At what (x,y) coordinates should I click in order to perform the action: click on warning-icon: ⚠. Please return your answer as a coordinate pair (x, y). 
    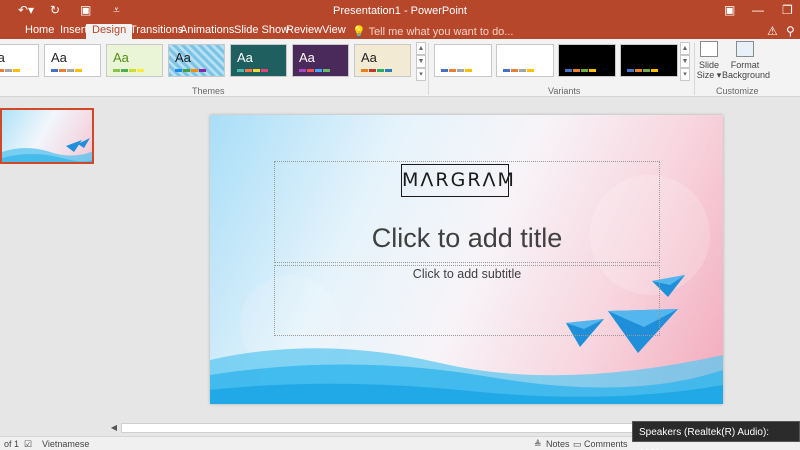
    Looking at the image, I should click on (772, 31).